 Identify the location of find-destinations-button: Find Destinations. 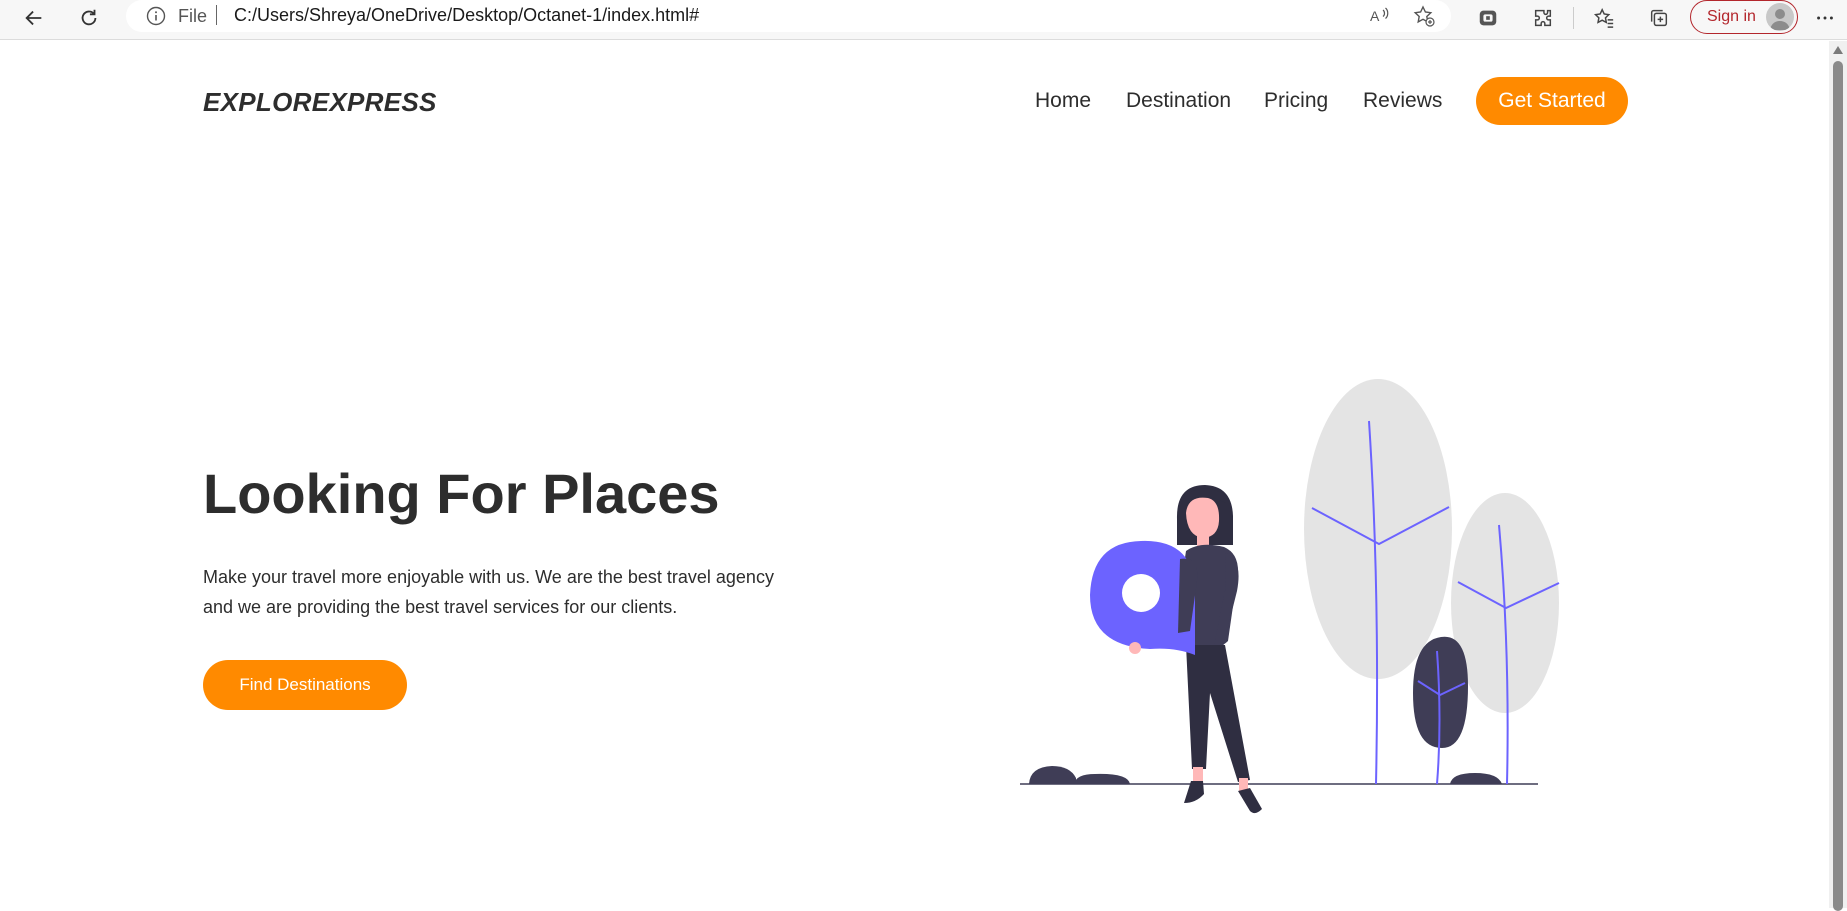
(305, 685).